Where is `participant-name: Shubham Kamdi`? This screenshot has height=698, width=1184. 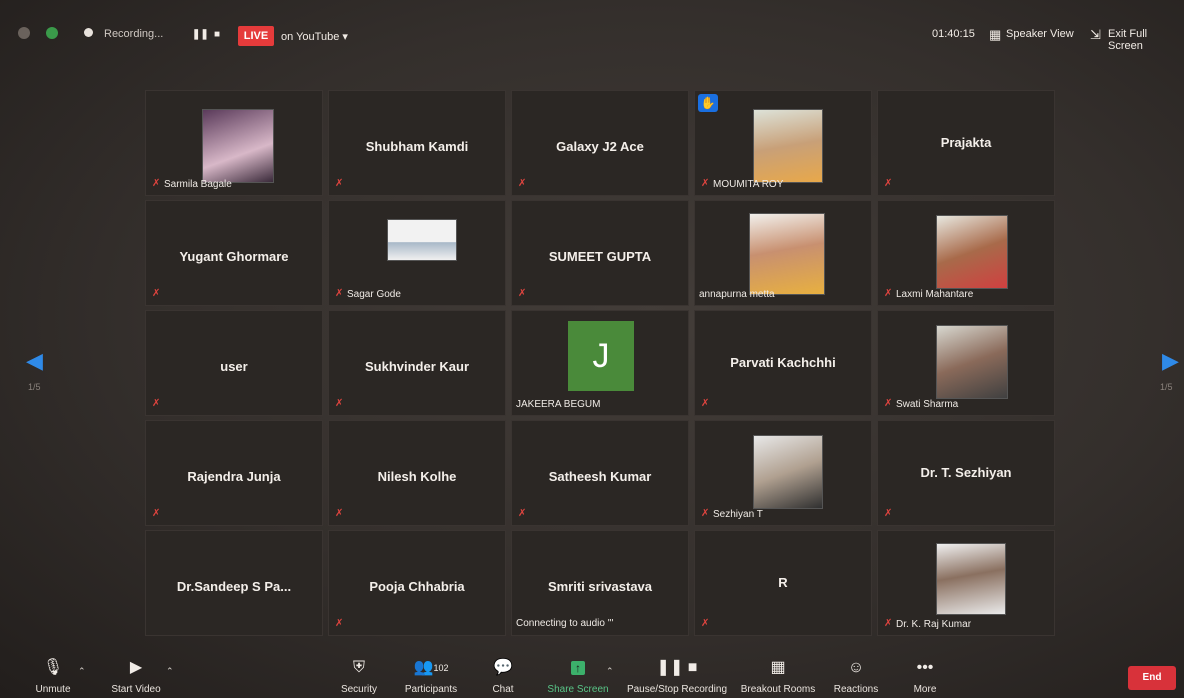
participant-name: Shubham Kamdi is located at coordinates (417, 146).